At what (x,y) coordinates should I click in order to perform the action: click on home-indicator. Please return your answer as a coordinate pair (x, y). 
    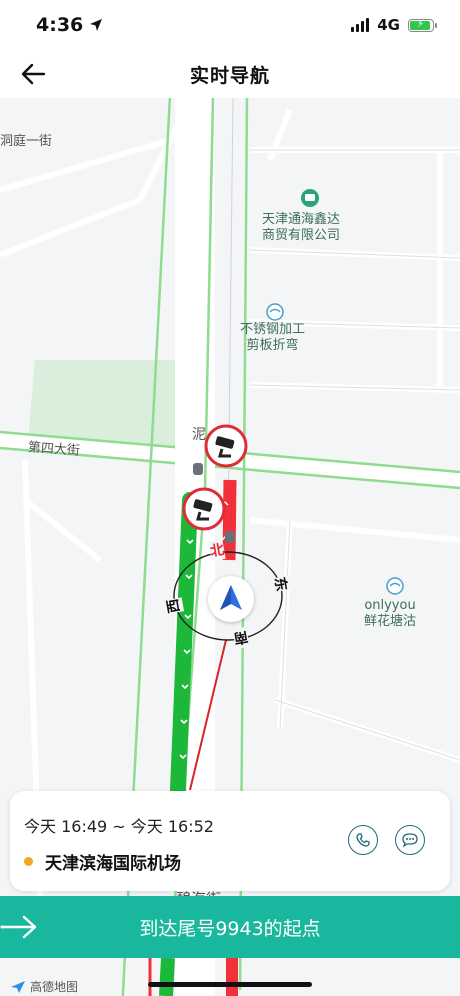
    Looking at the image, I should click on (230, 984).